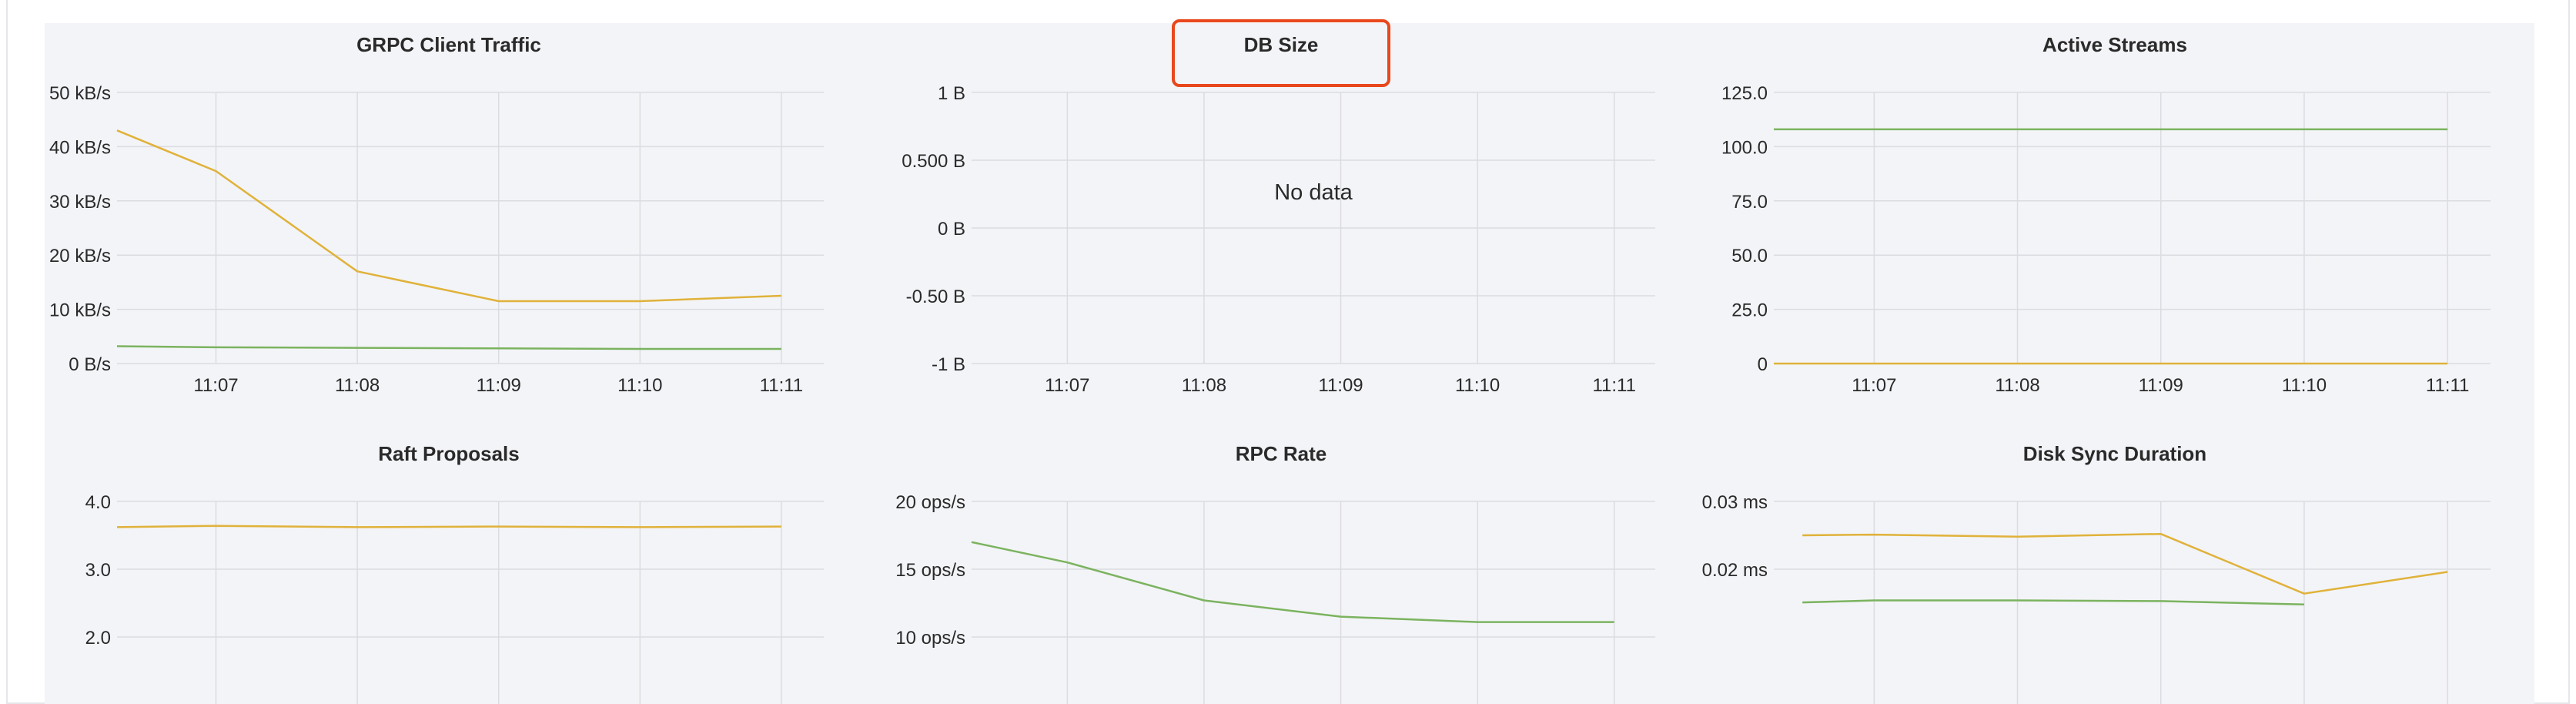  I want to click on chart-title: Disk Sync Duration, so click(2115, 453).